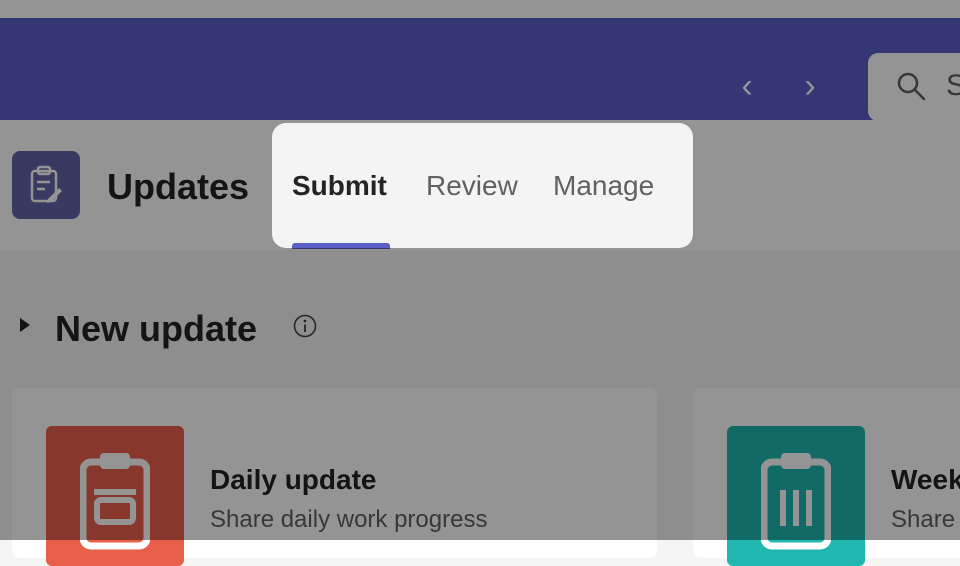 The height and width of the screenshot is (566, 960). I want to click on tab-manage-highlighted: Manage, so click(603, 186).